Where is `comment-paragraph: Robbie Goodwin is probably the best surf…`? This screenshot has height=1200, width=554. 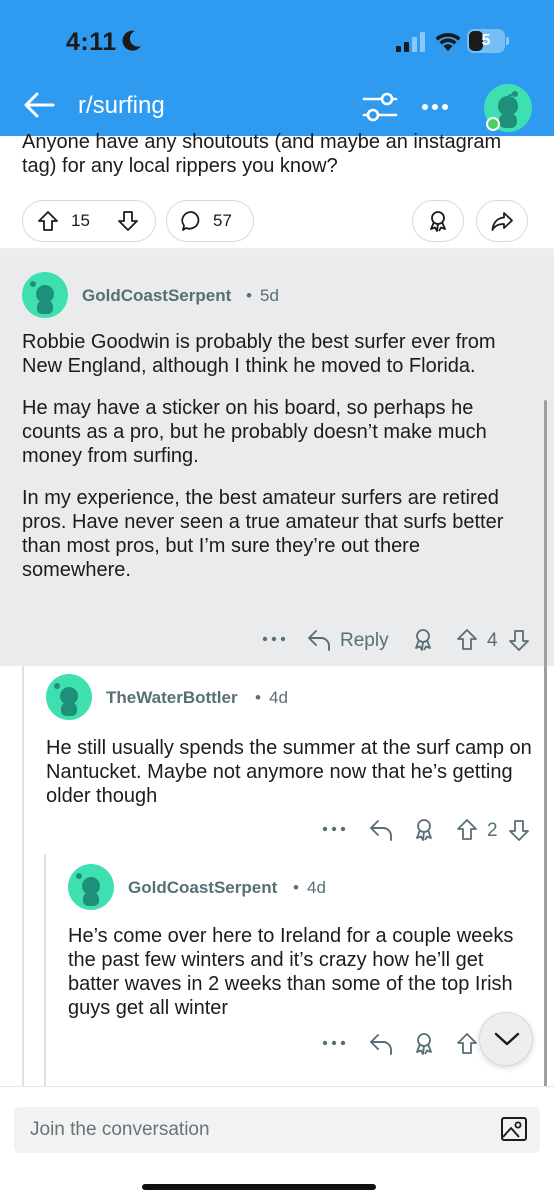 comment-paragraph: Robbie Goodwin is probably the best surf… is located at coordinates (259, 354).